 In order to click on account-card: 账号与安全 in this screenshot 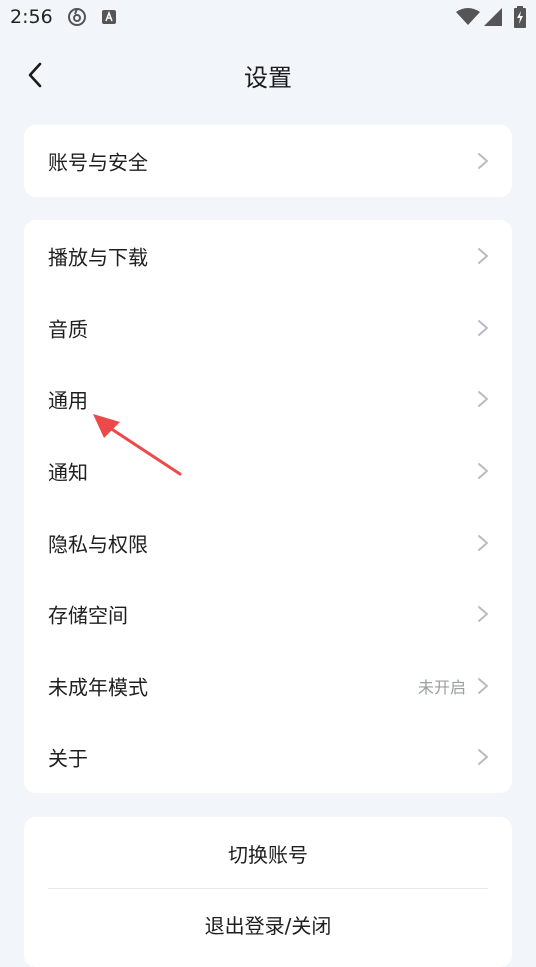, I will do `click(268, 161)`.